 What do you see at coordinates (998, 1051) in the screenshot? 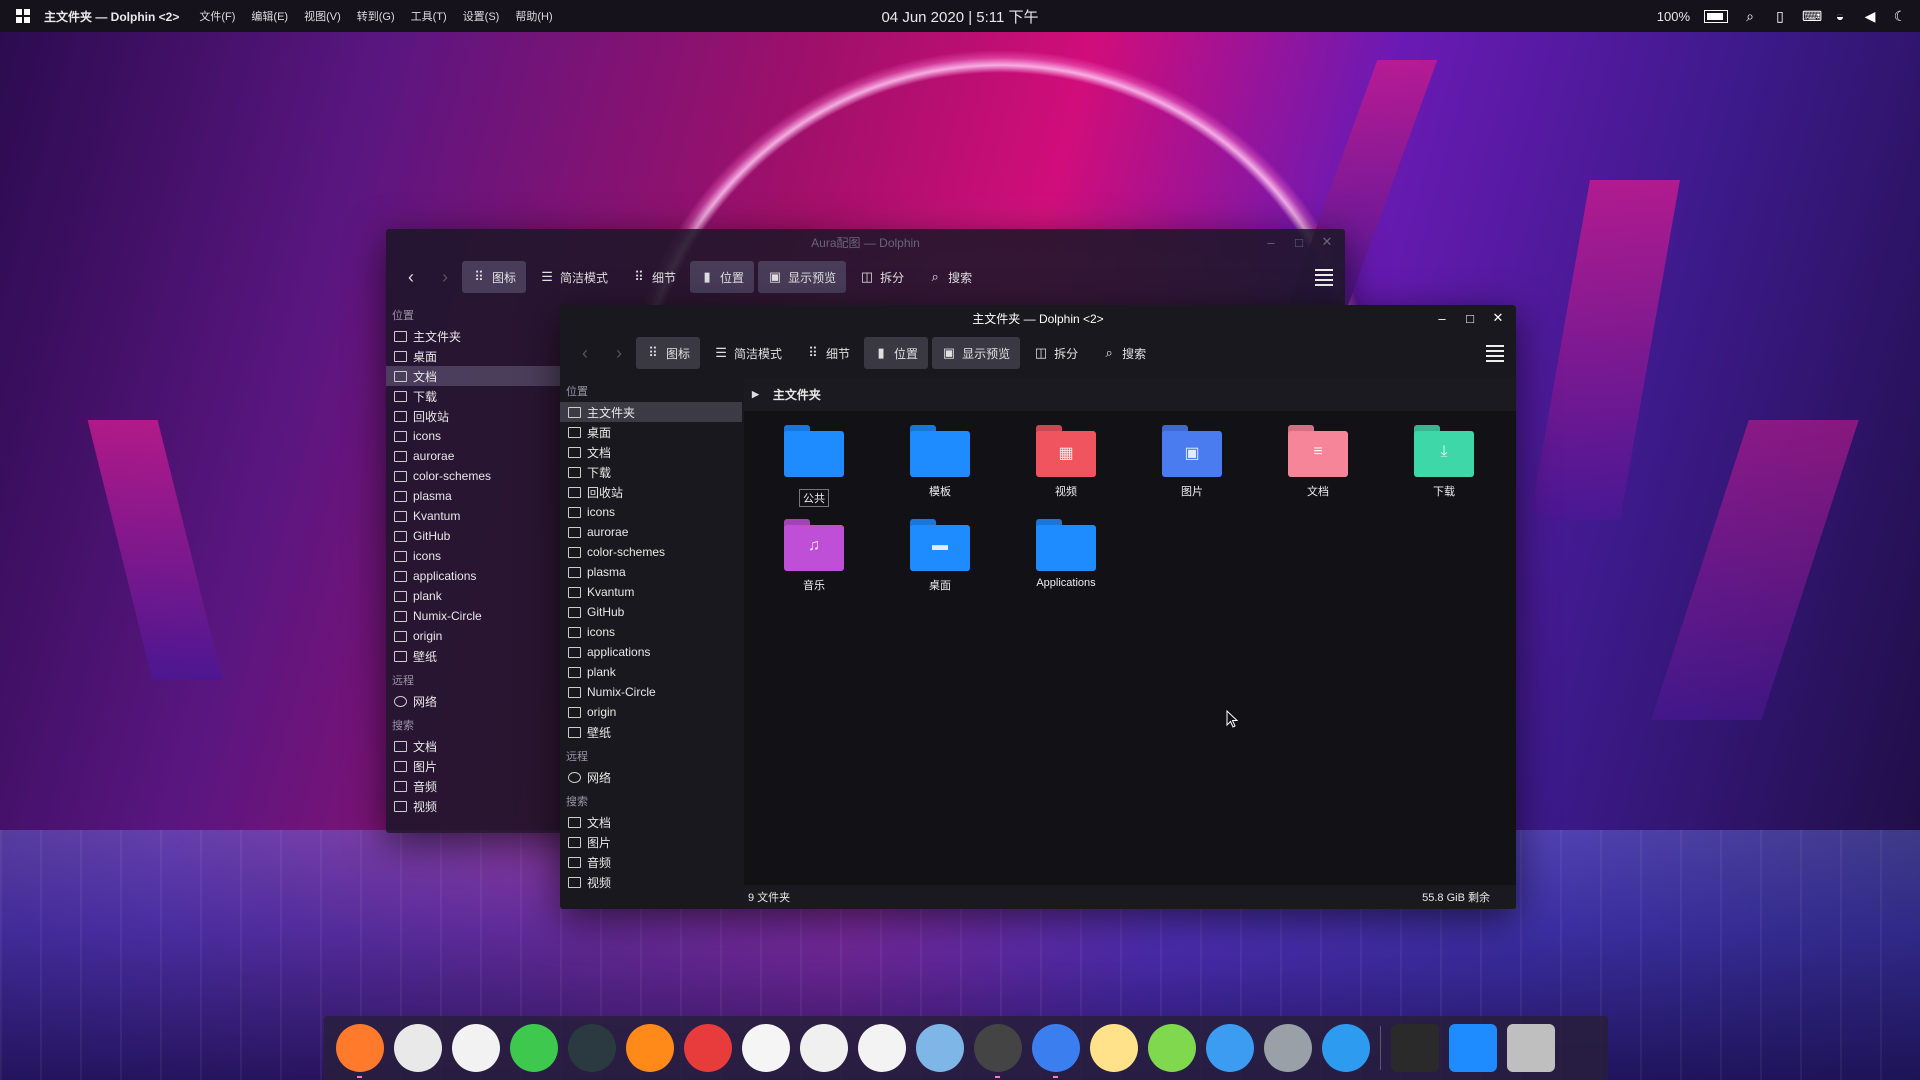
I see `dock-terminal-icon` at bounding box center [998, 1051].